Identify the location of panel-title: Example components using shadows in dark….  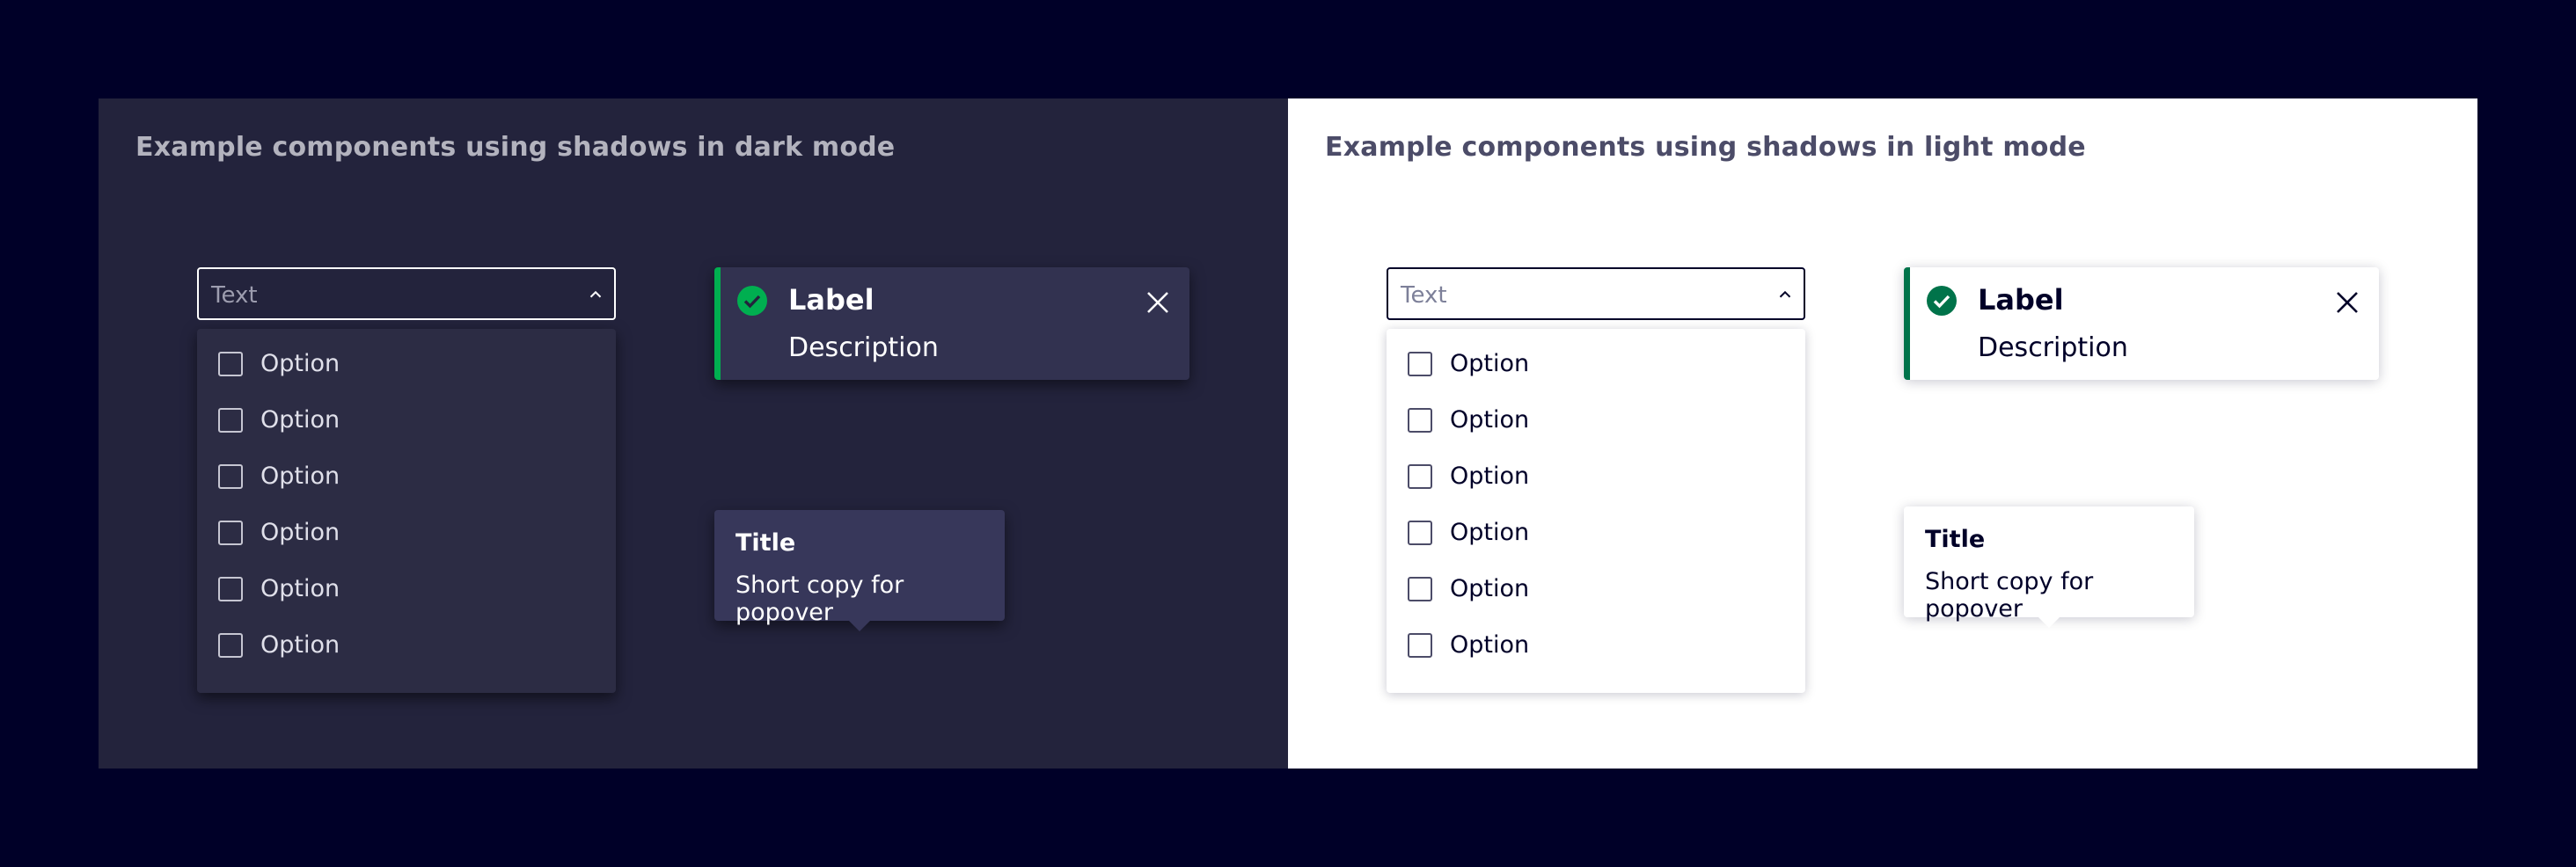
(515, 147).